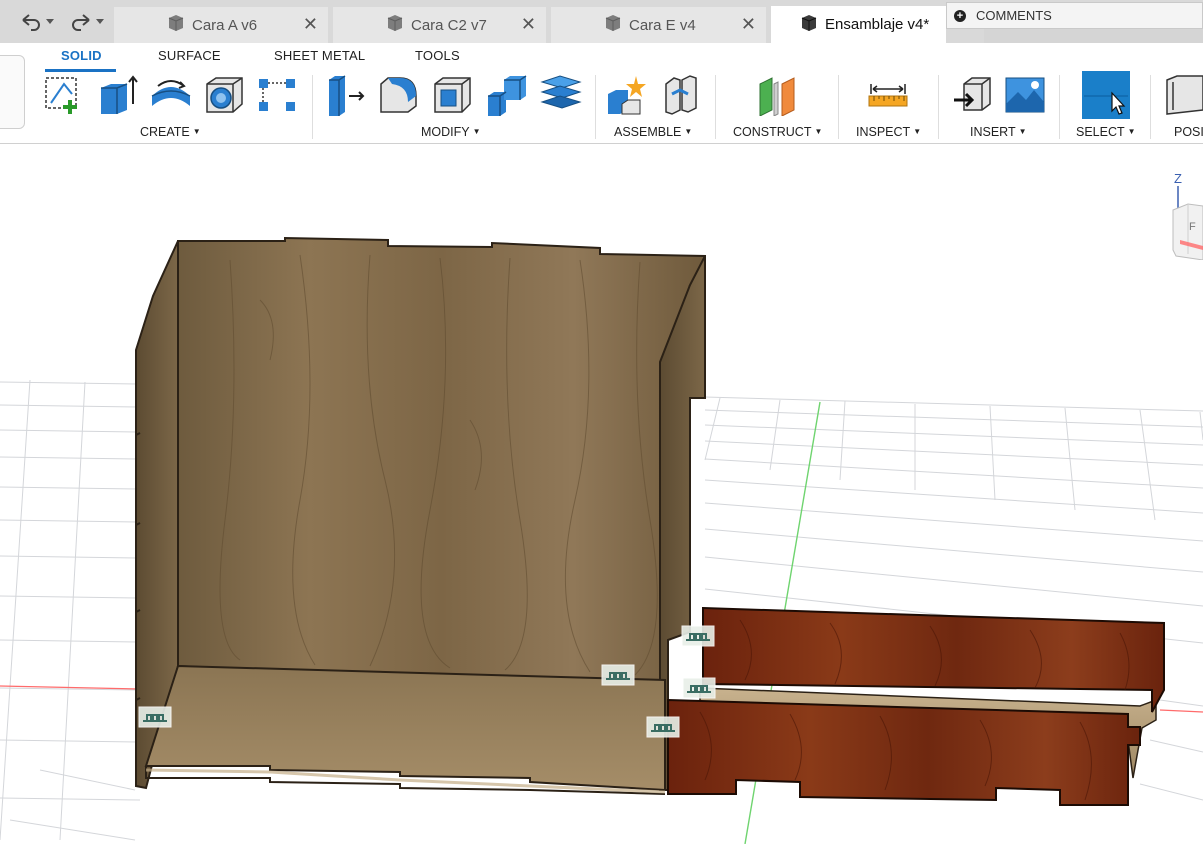 The image size is (1203, 844). I want to click on tab-ensamblaje: Ensamblaje v4*, so click(858, 24).